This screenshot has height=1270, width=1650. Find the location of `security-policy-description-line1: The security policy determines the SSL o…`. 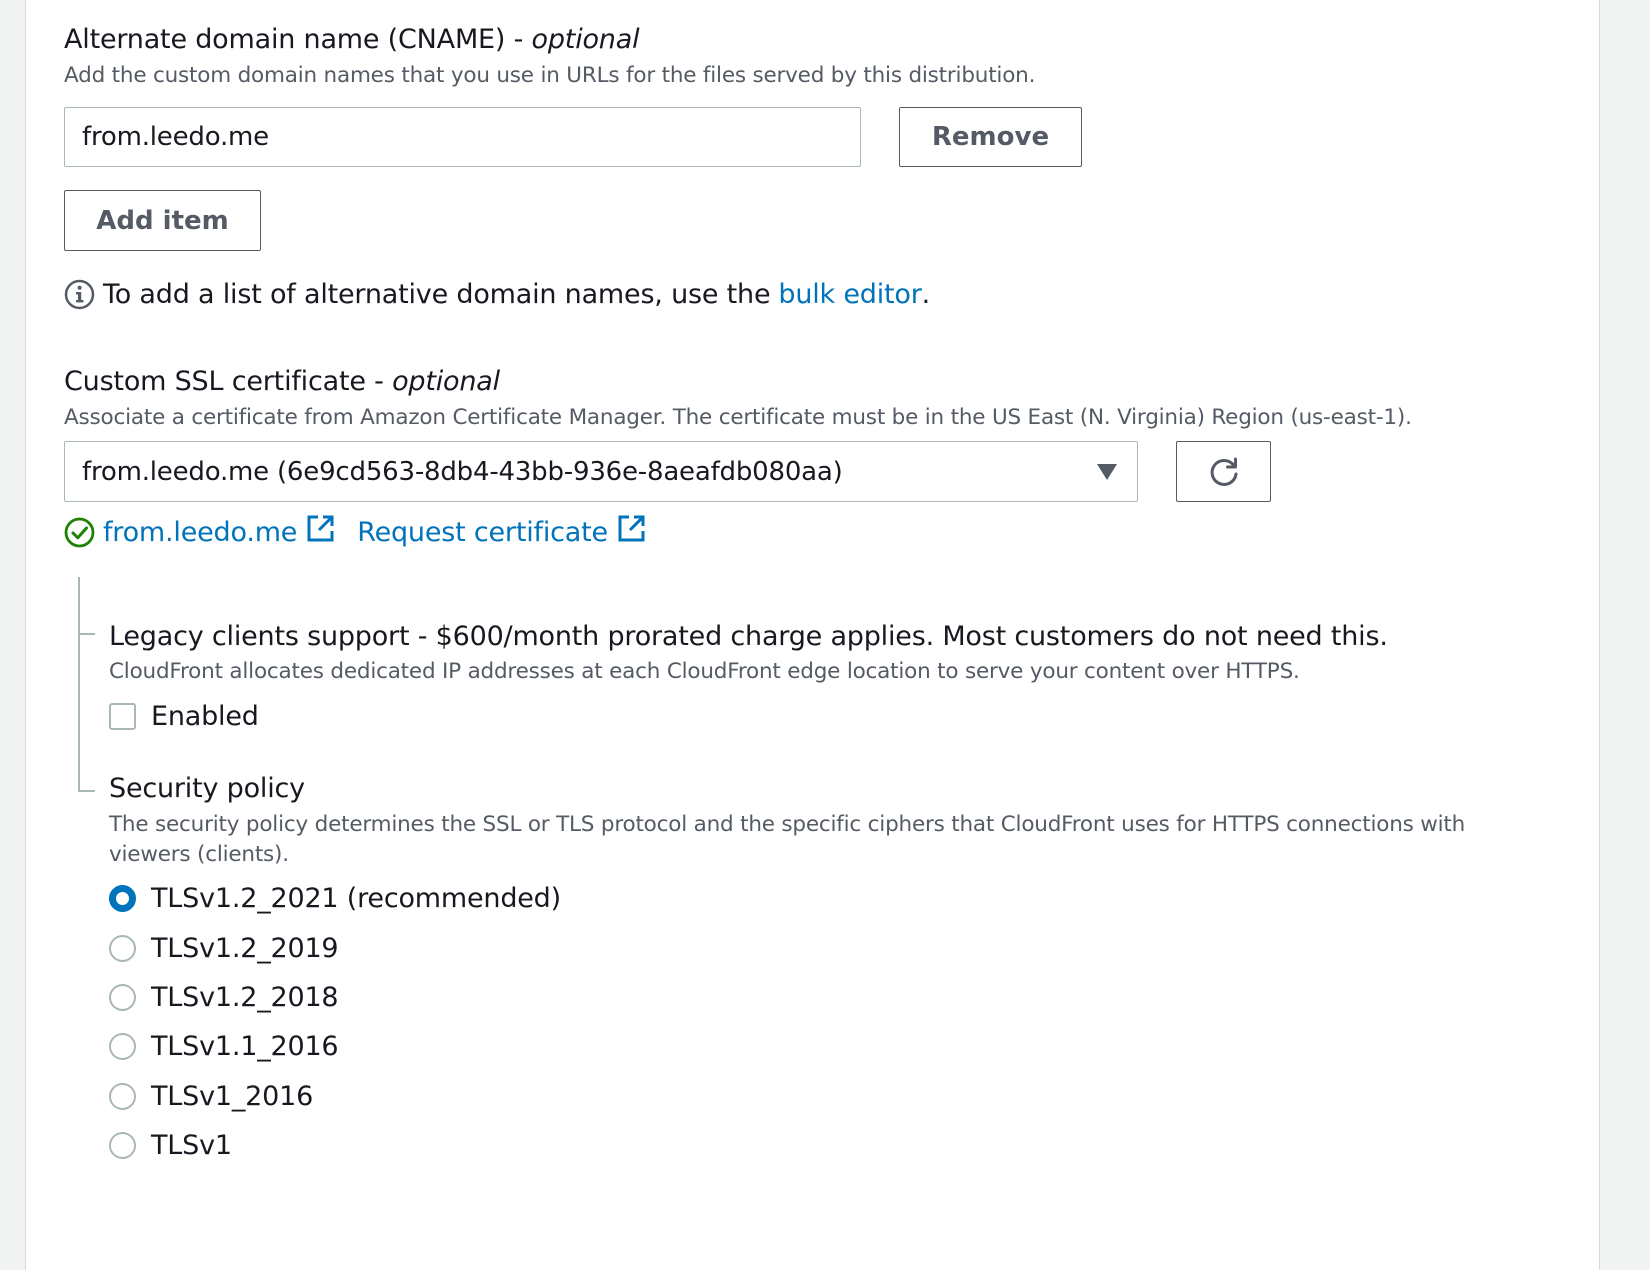

security-policy-description-line1: The security policy determines the SSL o… is located at coordinates (787, 824).